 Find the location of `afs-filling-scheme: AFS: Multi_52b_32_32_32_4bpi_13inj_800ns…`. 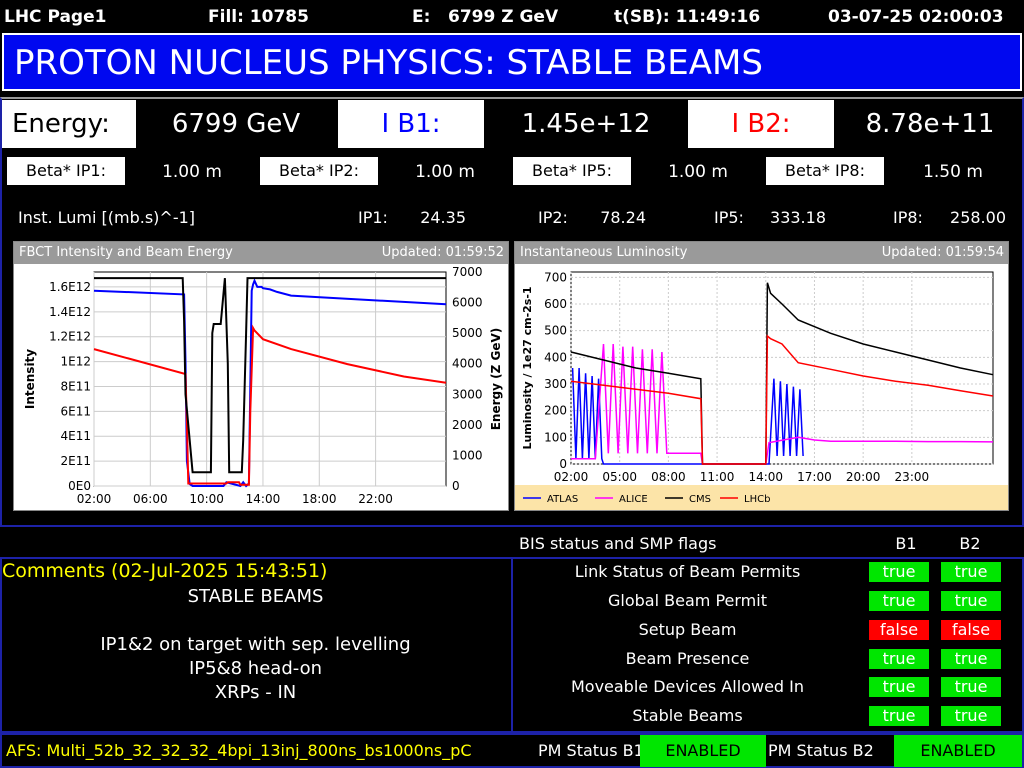

afs-filling-scheme: AFS: Multi_52b_32_32_32_4bpi_13inj_800ns… is located at coordinates (239, 750).